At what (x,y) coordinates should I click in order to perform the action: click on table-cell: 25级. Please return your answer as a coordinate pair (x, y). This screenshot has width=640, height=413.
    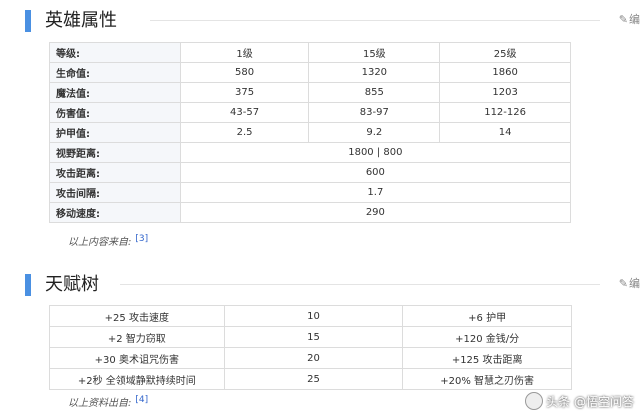
    Looking at the image, I should click on (505, 52).